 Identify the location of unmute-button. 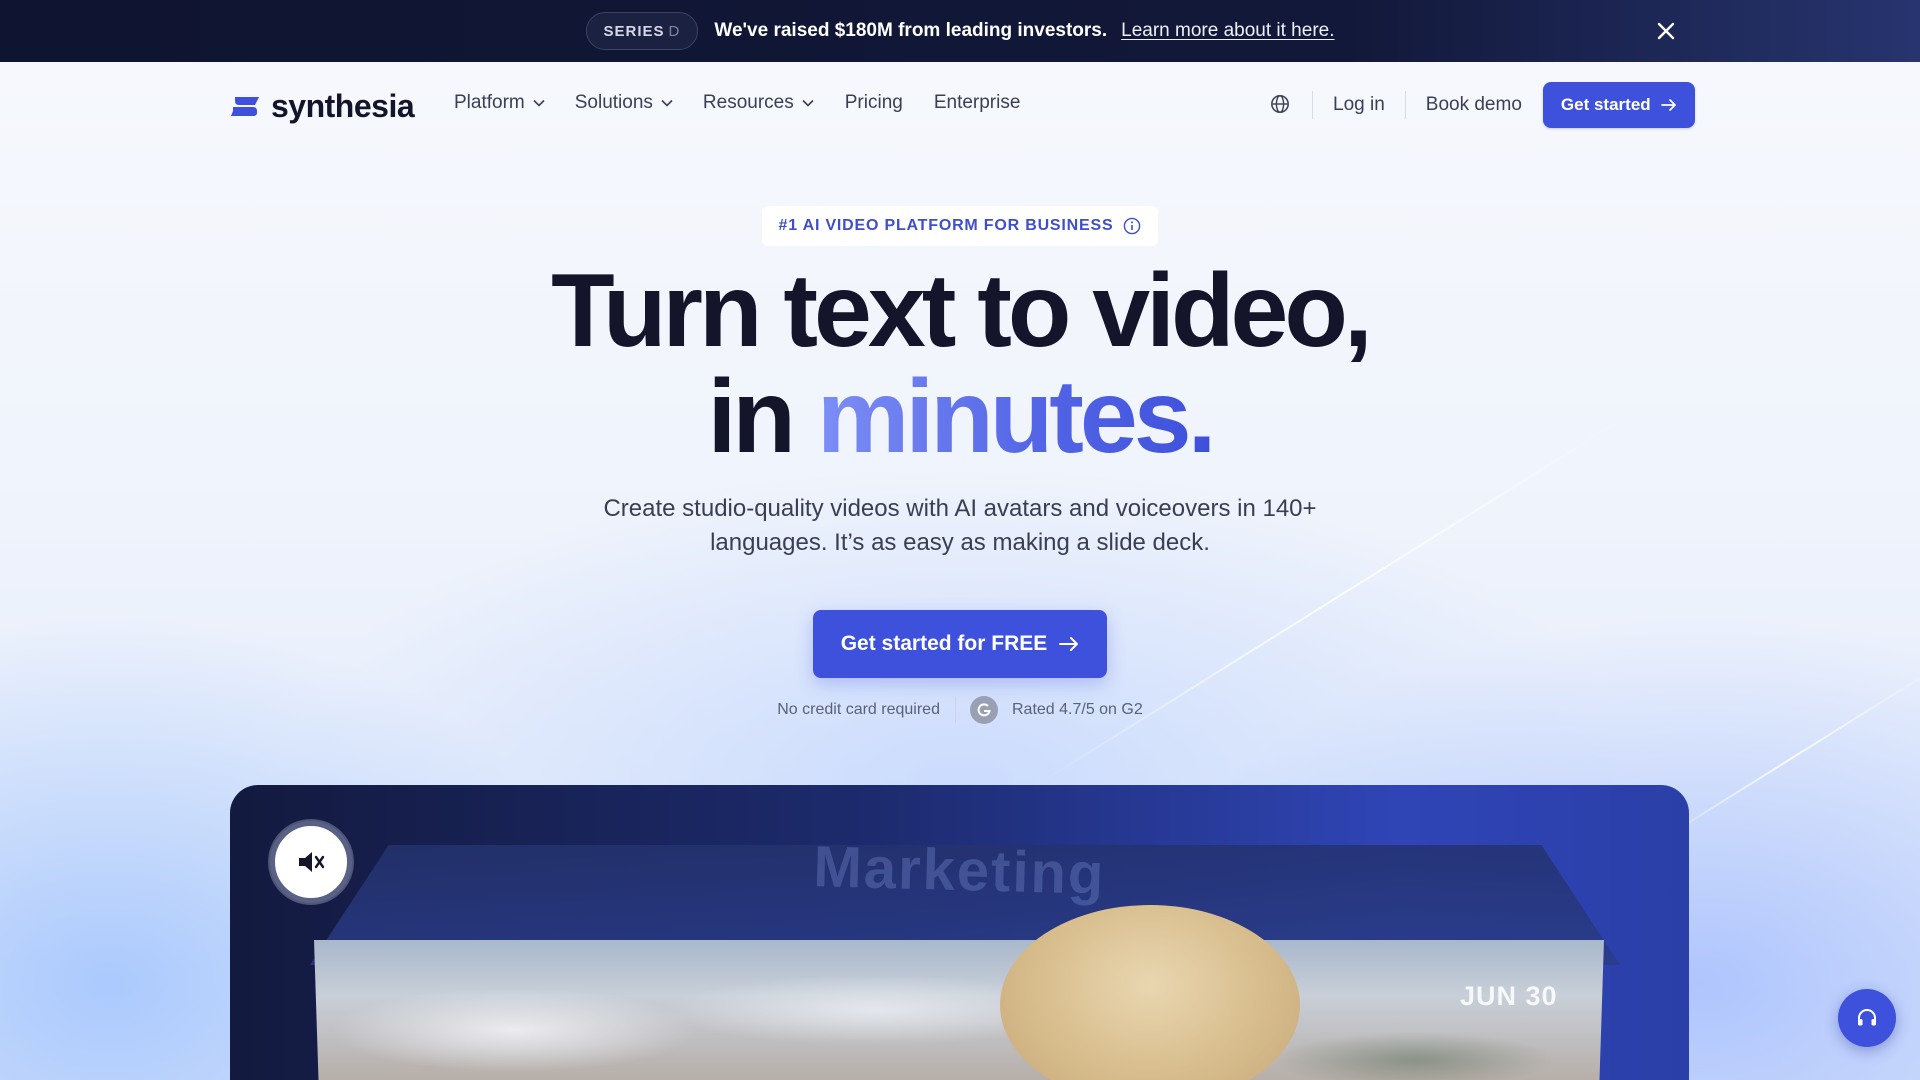
(311, 862).